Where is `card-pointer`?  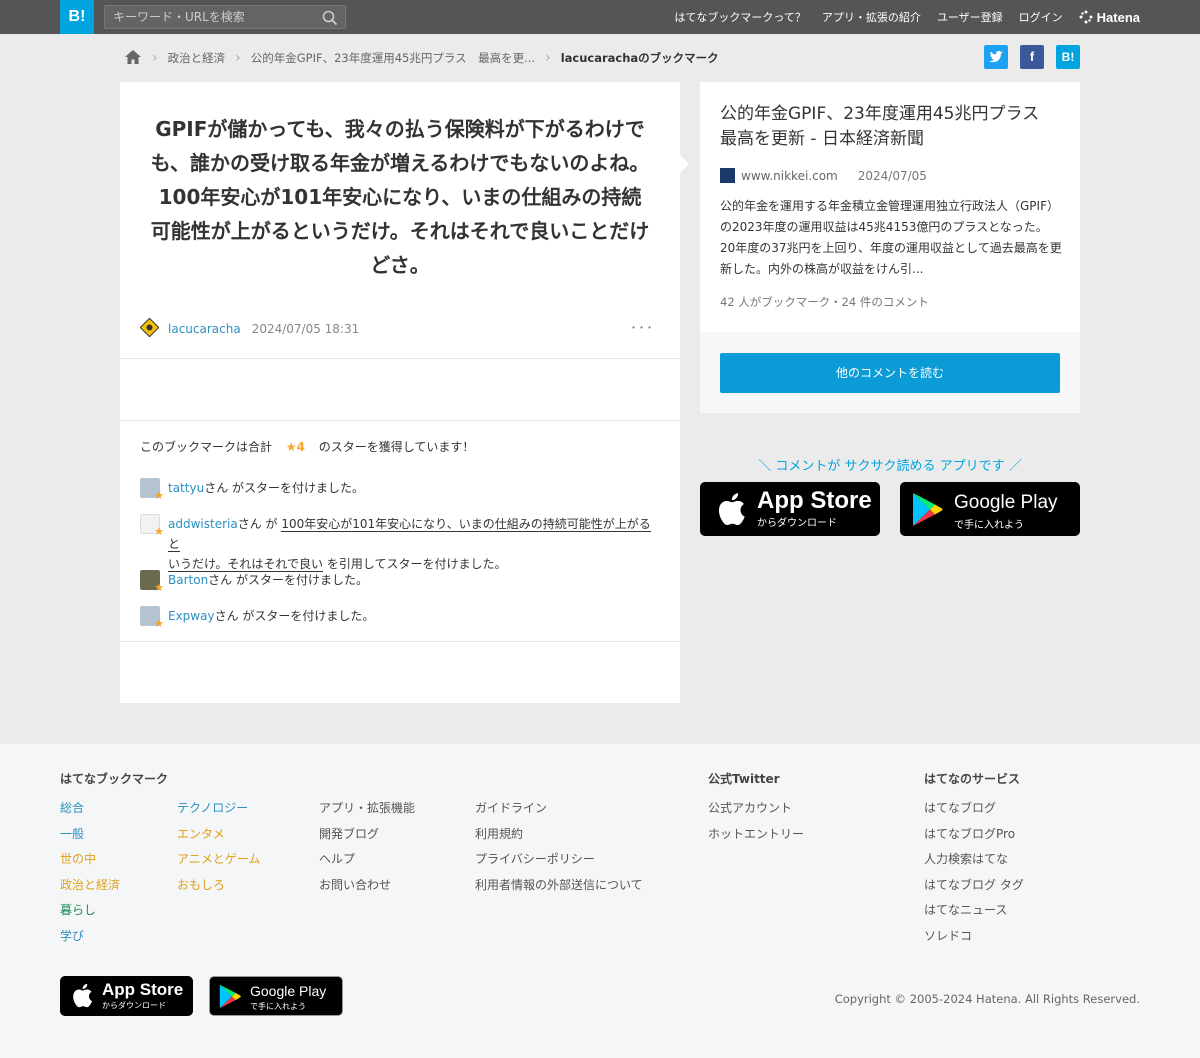
card-pointer is located at coordinates (684, 164).